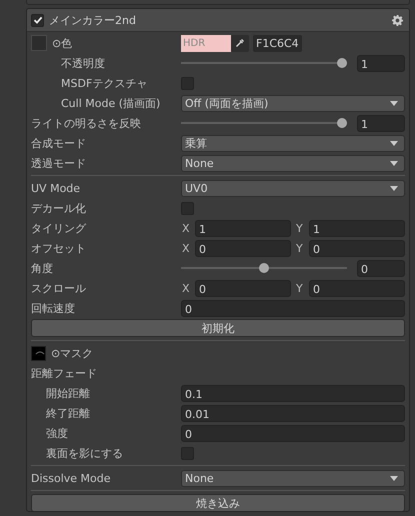 Image resolution: width=415 pixels, height=516 pixels. I want to click on property-label: 距離フェード, so click(64, 373).